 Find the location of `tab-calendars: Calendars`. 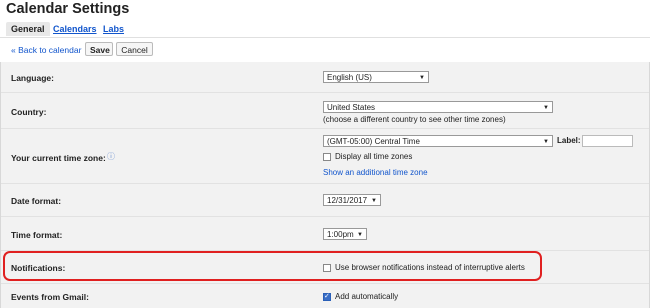

tab-calendars: Calendars is located at coordinates (75, 29).